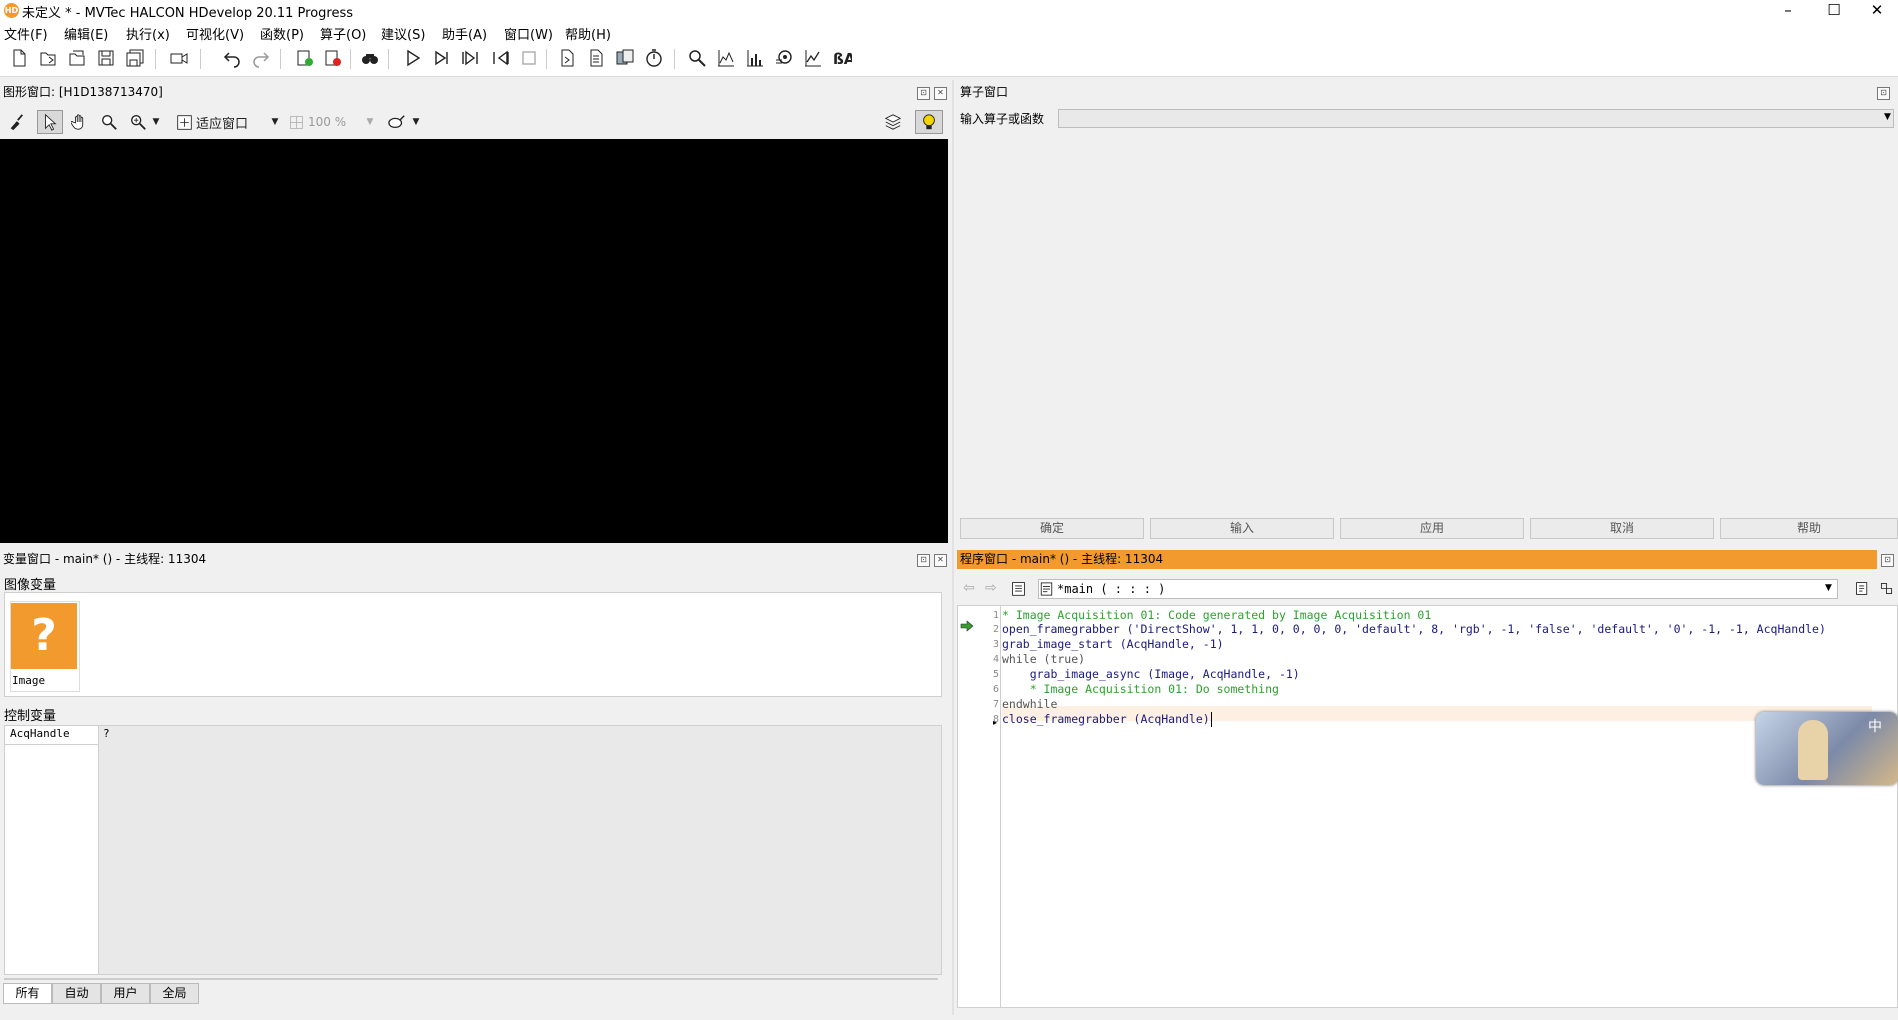  What do you see at coordinates (784, 58) in the screenshot?
I see `feature-inspection-icon` at bounding box center [784, 58].